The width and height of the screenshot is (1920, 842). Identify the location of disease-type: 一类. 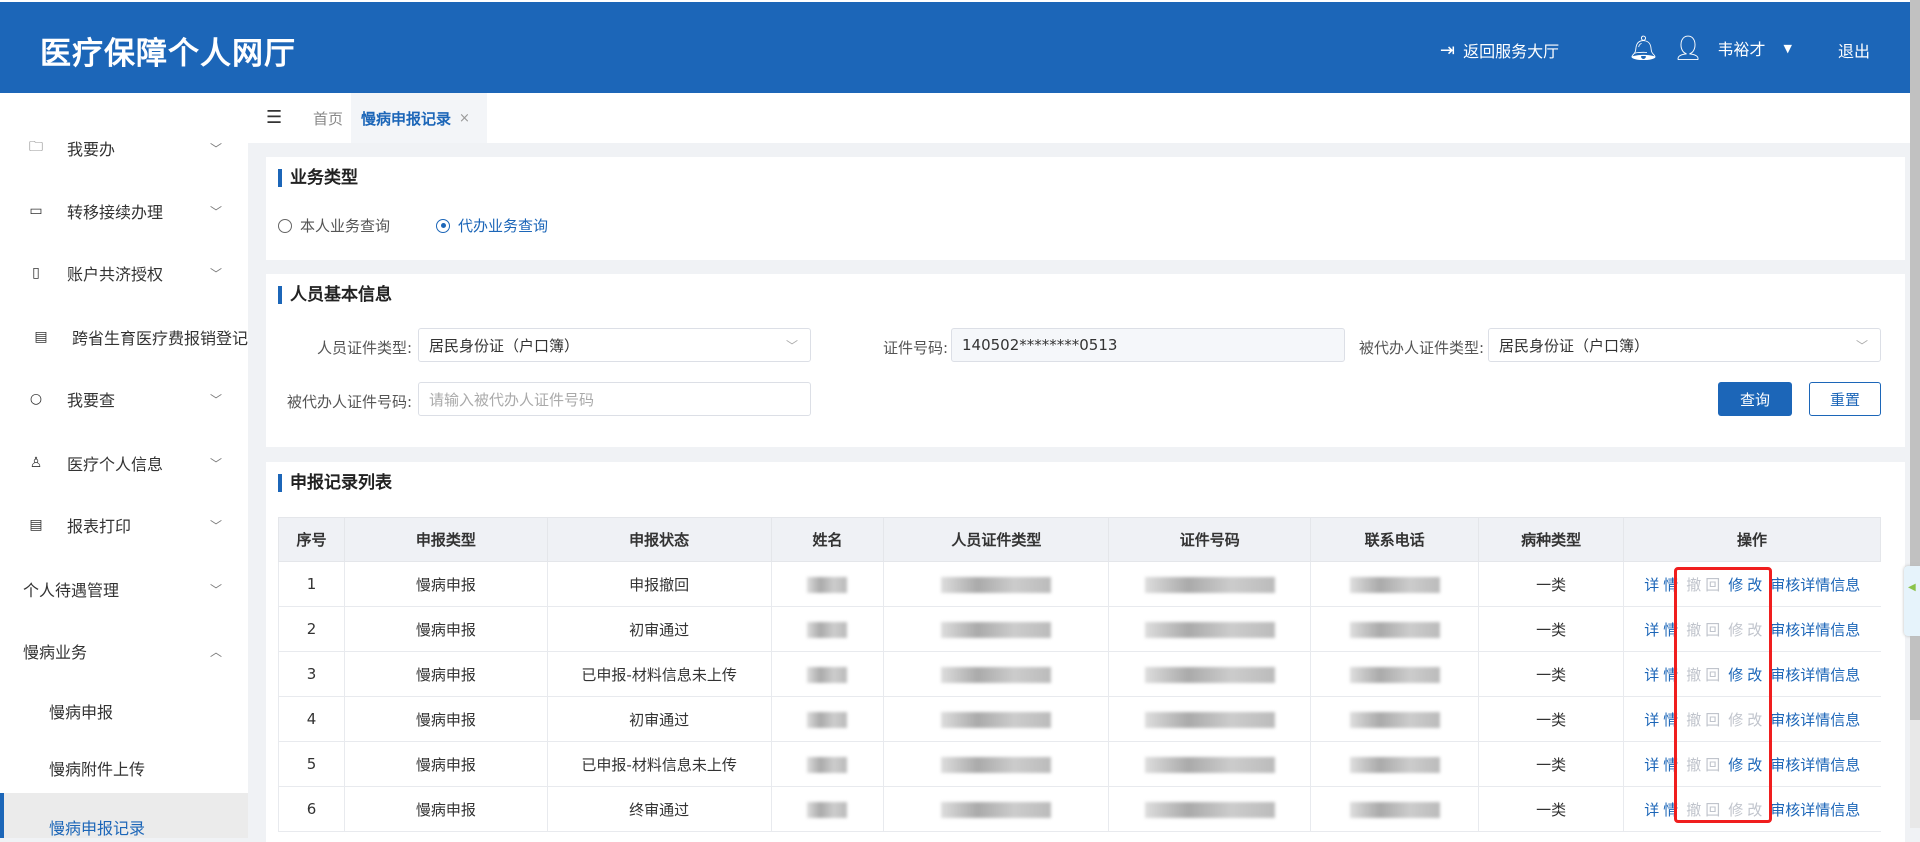
(1551, 719).